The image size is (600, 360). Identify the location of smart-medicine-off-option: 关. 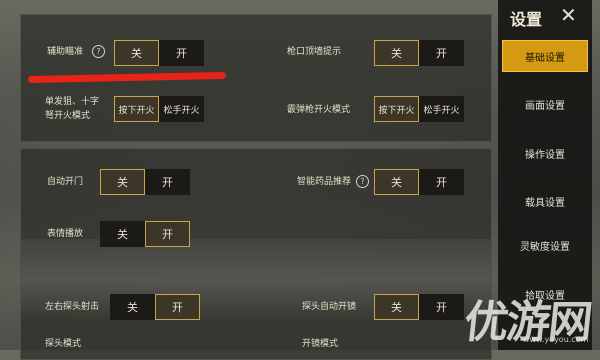
(396, 182).